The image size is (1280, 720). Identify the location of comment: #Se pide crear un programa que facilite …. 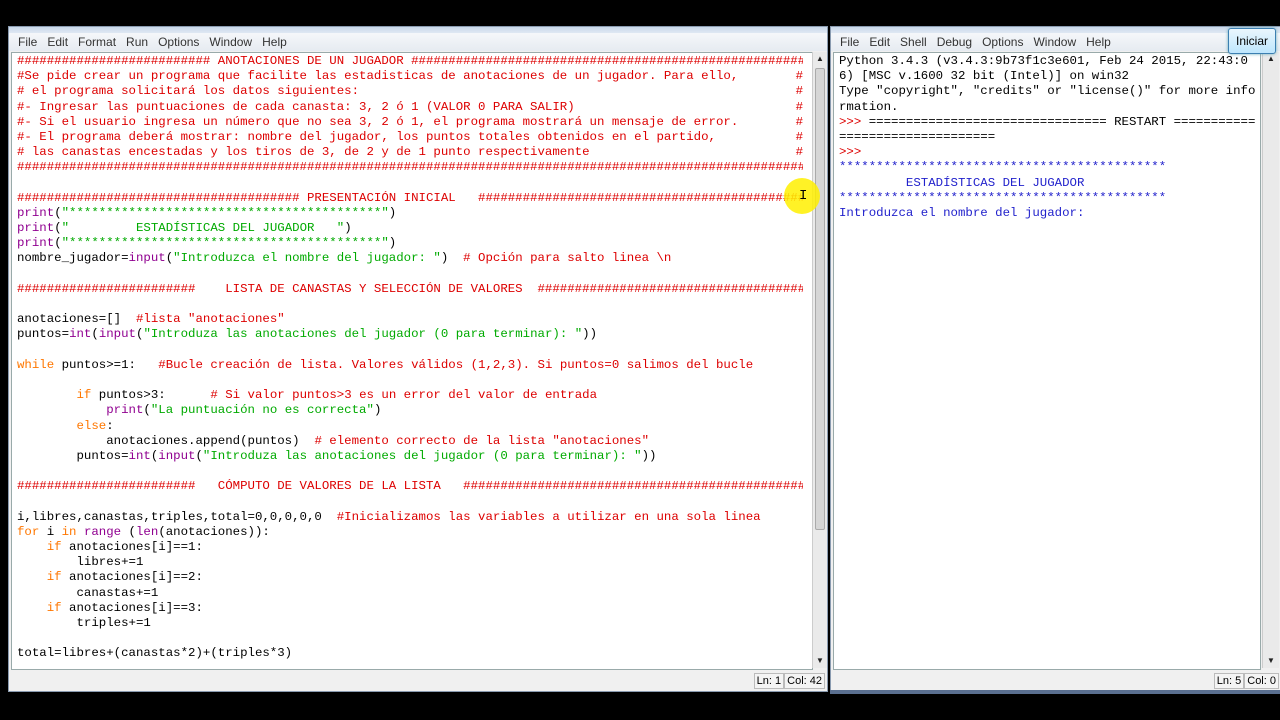
(378, 76).